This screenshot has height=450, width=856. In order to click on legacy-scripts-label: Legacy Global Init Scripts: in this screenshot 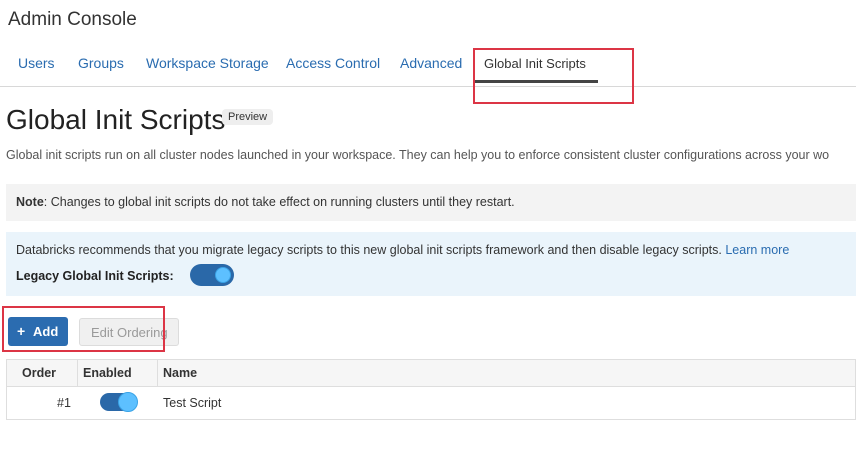, I will do `click(95, 276)`.